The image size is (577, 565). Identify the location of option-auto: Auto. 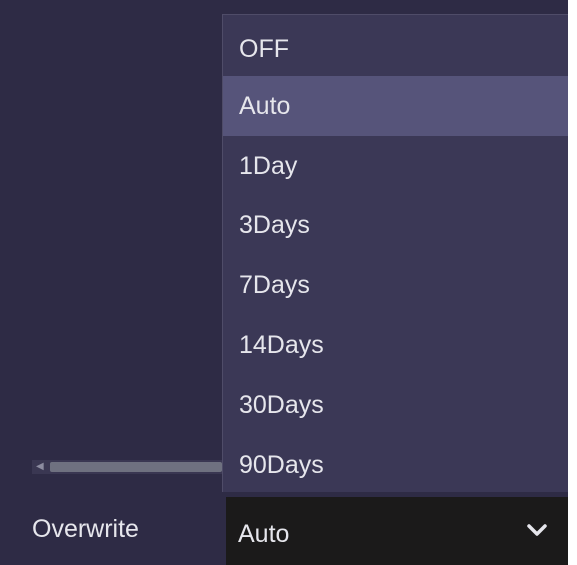
(395, 106).